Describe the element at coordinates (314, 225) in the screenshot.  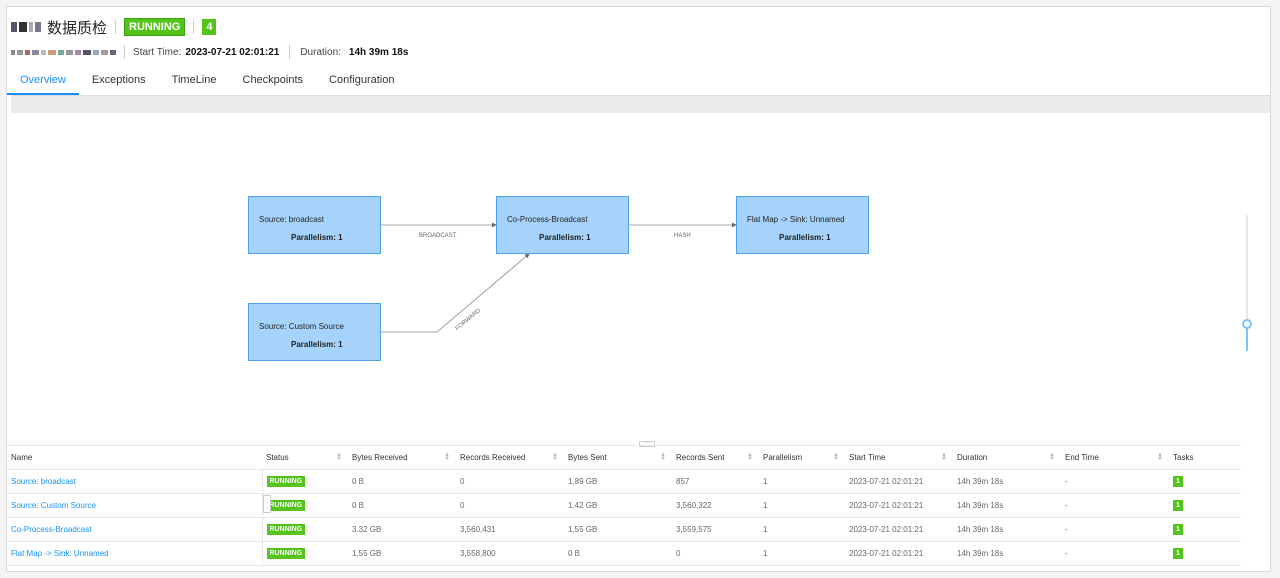
I see `node-source-broadcast: Source: broadcast Parallelism: 1` at that location.